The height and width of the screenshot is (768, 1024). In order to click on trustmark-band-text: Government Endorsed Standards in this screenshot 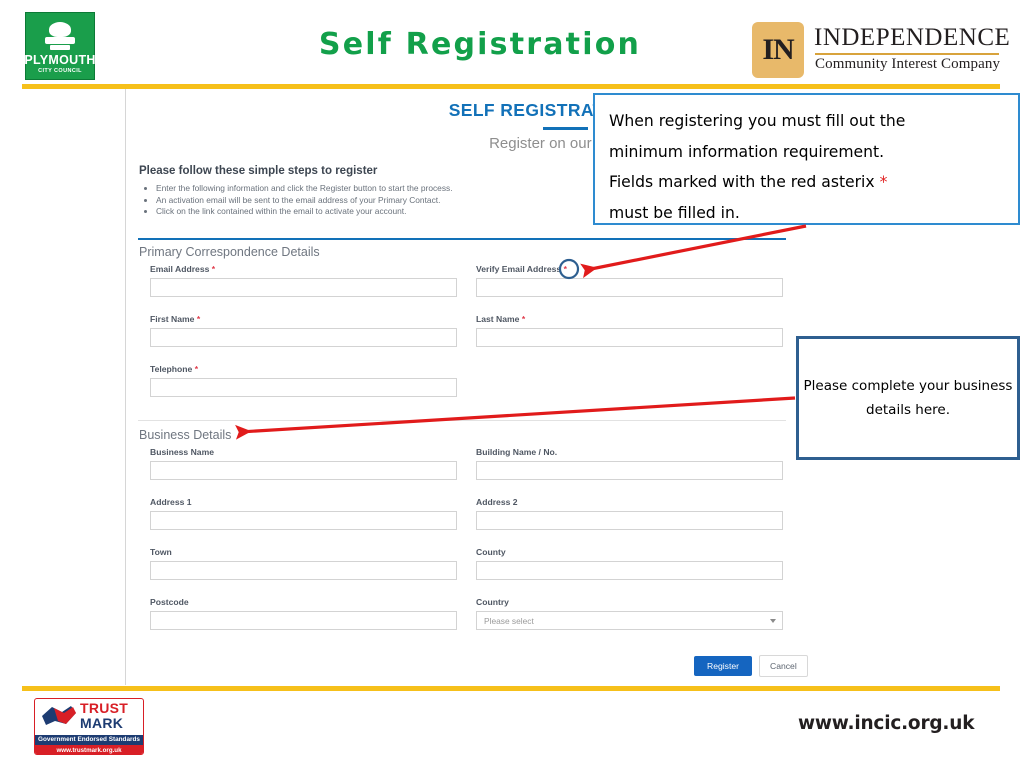, I will do `click(89, 740)`.